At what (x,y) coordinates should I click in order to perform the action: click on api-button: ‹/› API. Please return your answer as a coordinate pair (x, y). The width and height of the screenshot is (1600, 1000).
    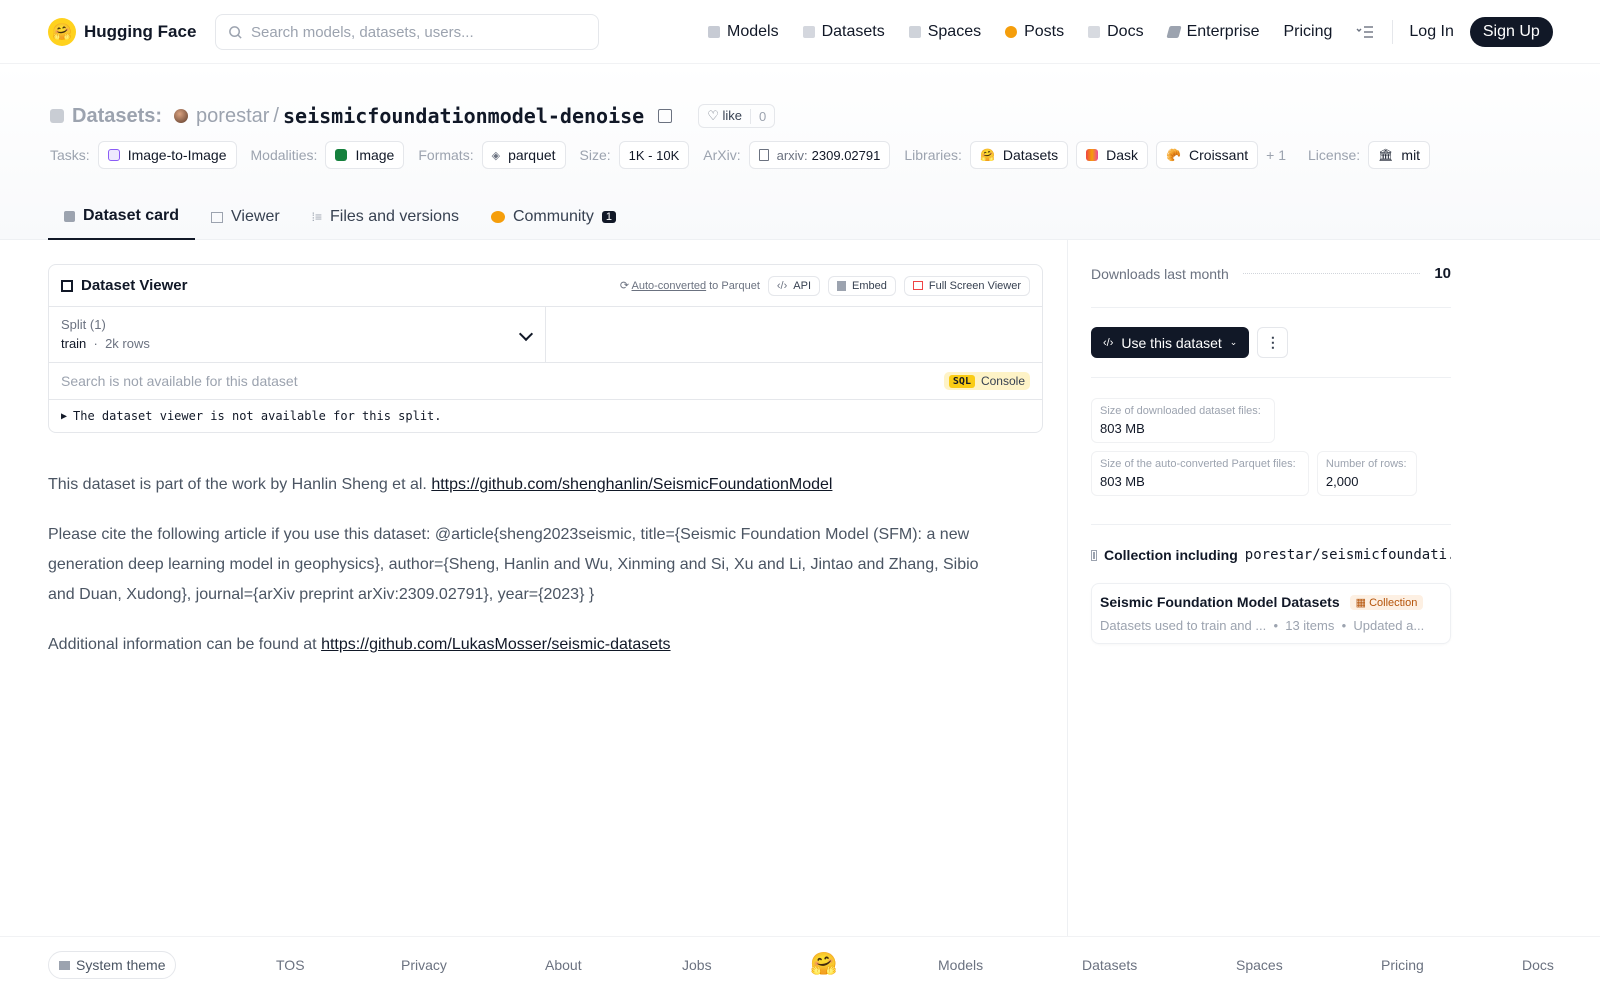
    Looking at the image, I should click on (794, 285).